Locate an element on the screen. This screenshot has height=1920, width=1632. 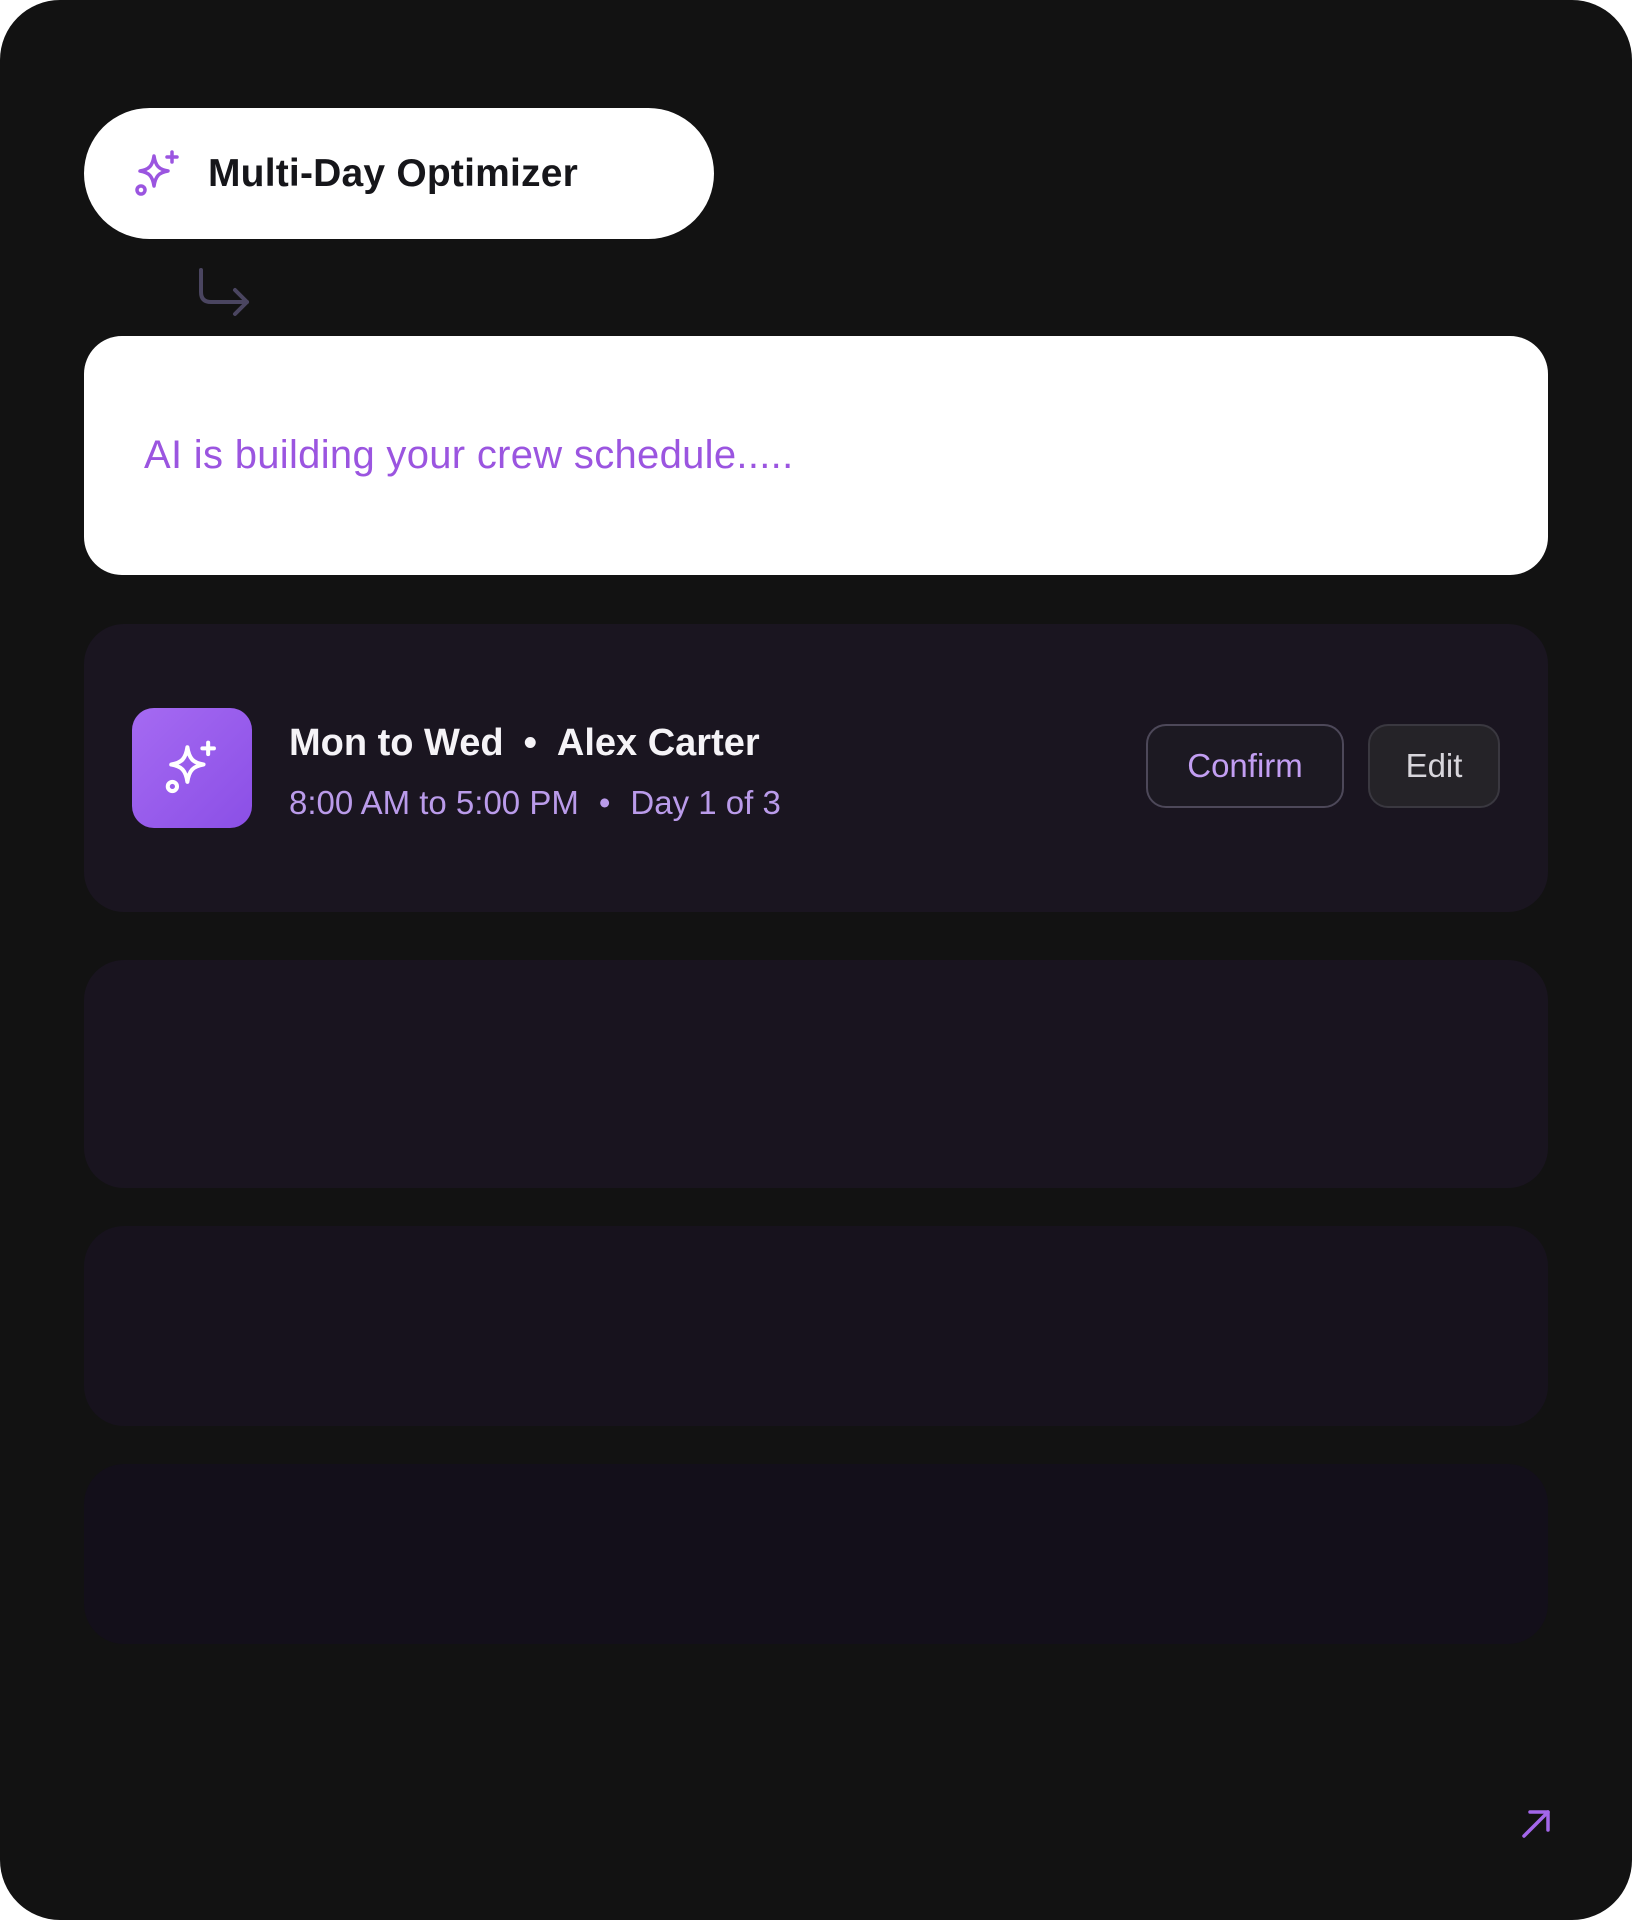
optimizer-chip: Multi-Day Optimizer is located at coordinates (399, 173).